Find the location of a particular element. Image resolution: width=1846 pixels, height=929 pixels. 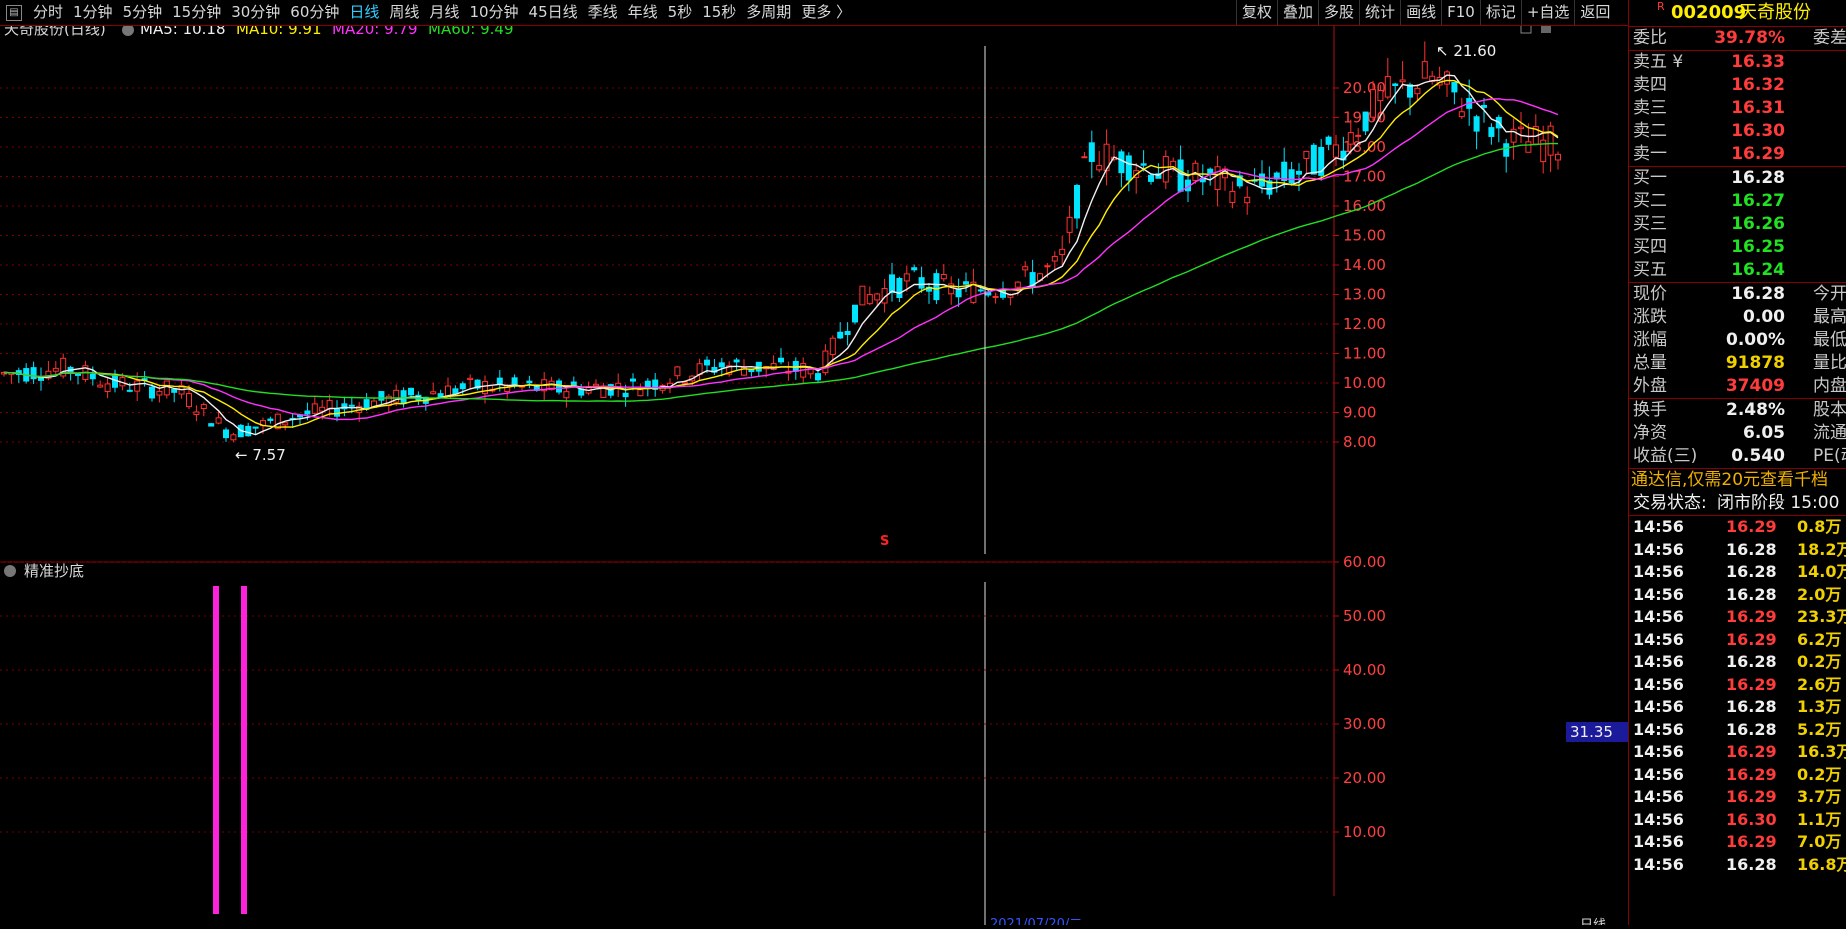

bid-price: 16.27 is located at coordinates (1758, 201).